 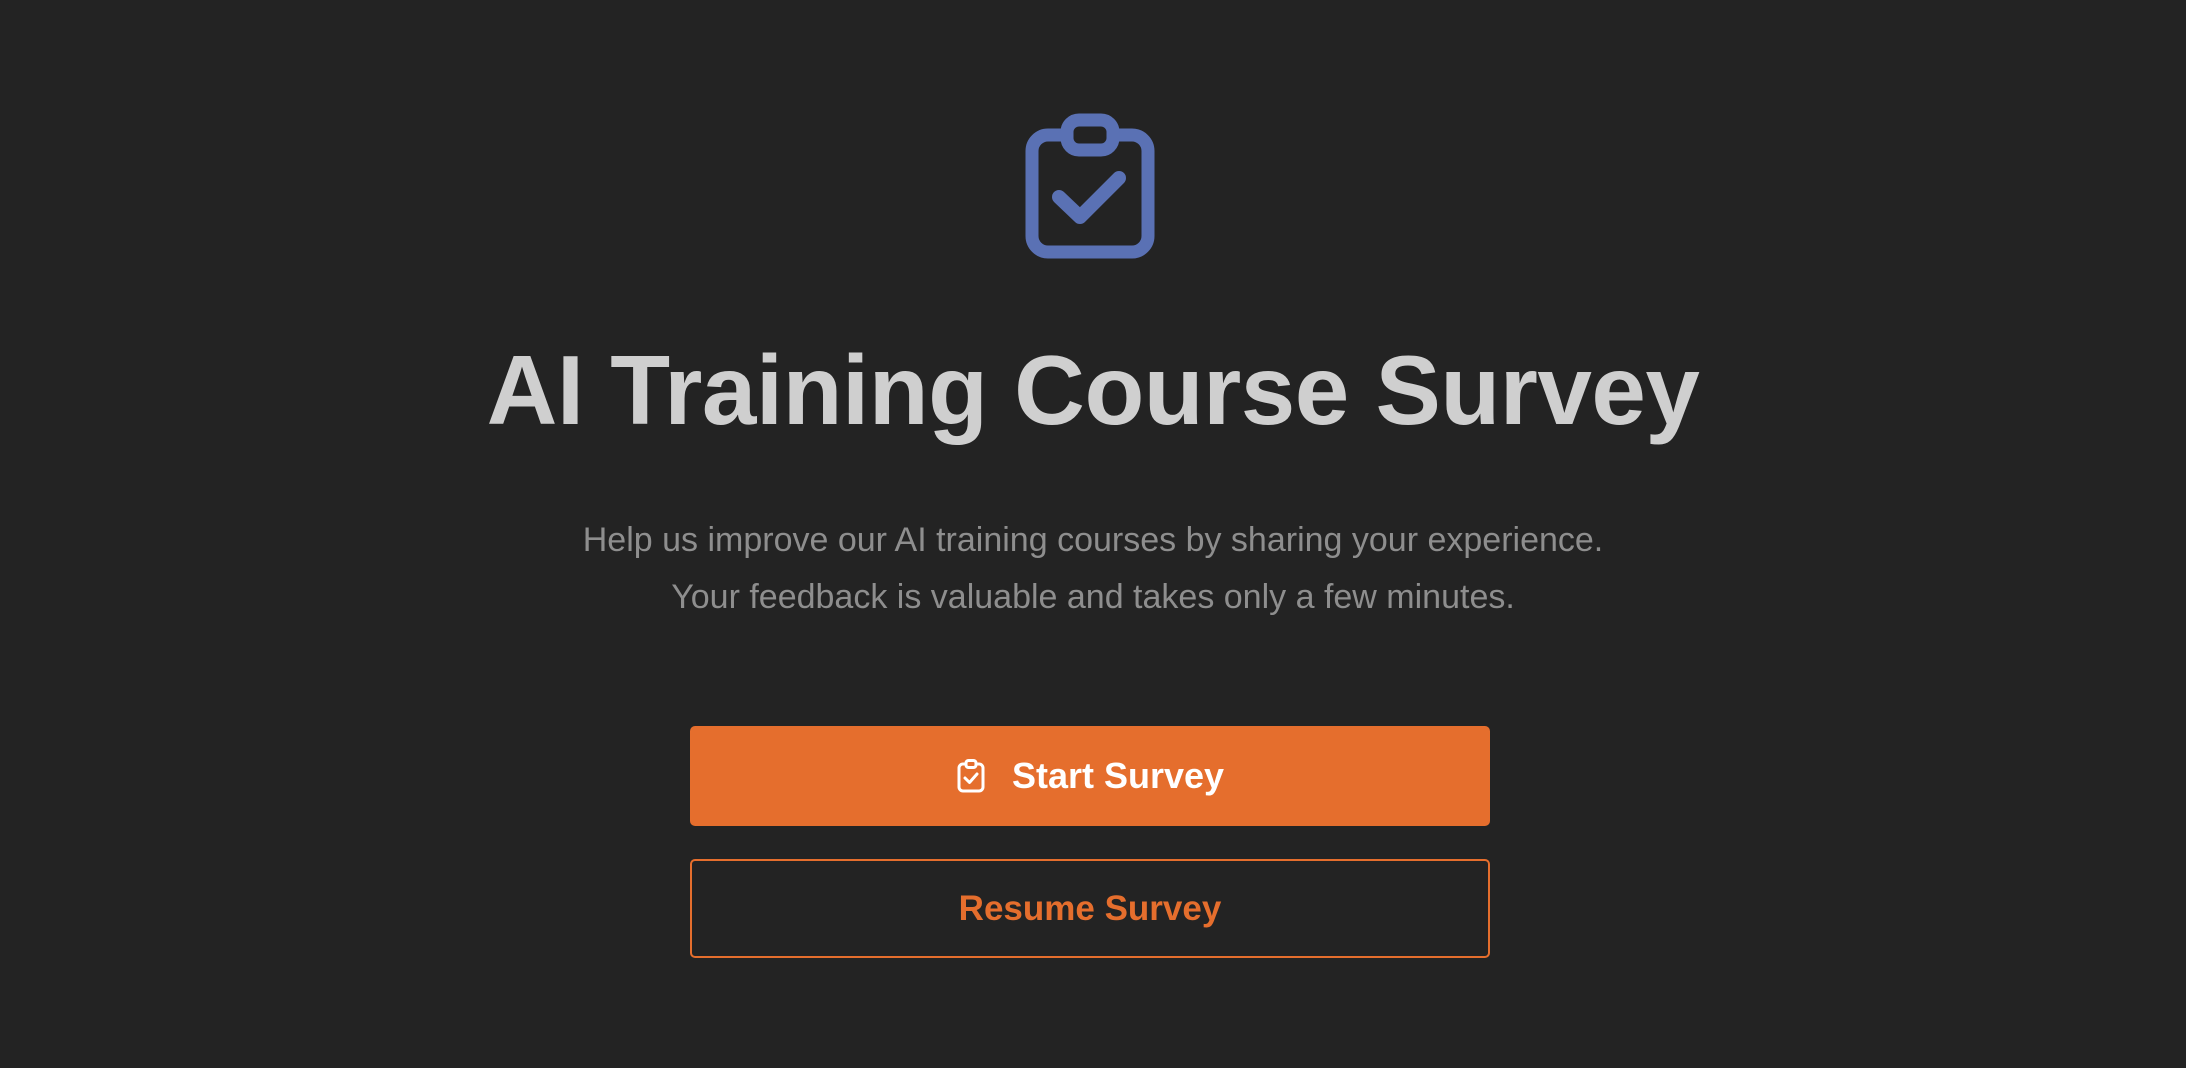 I want to click on start-survey-button: Start Survey, so click(x=1090, y=776).